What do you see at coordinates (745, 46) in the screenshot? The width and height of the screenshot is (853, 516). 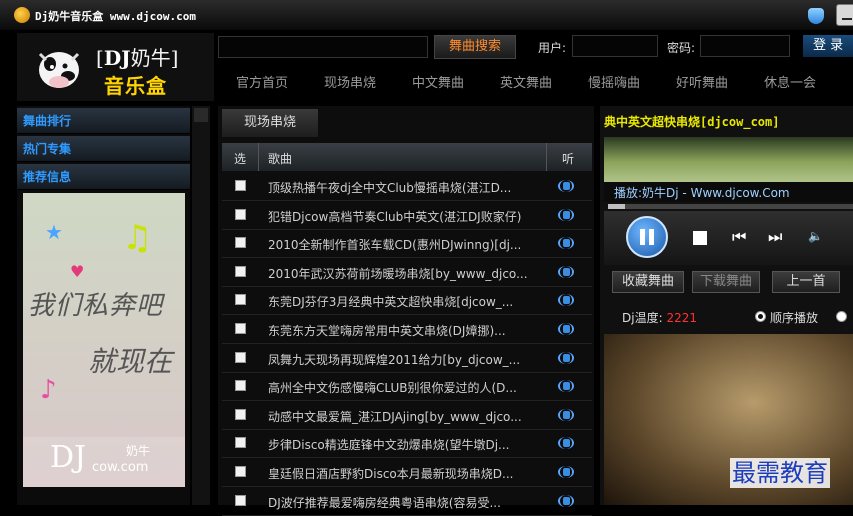 I see `password-field` at bounding box center [745, 46].